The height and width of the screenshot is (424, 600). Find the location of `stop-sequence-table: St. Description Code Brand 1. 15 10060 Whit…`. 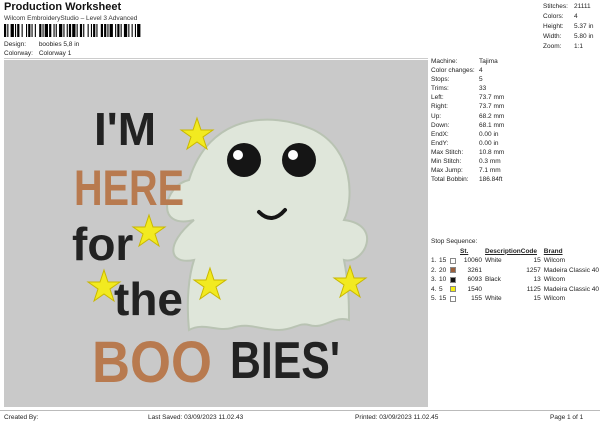

stop-sequence-table: St. Description Code Brand 1. 15 10060 Whit… is located at coordinates (515, 275).